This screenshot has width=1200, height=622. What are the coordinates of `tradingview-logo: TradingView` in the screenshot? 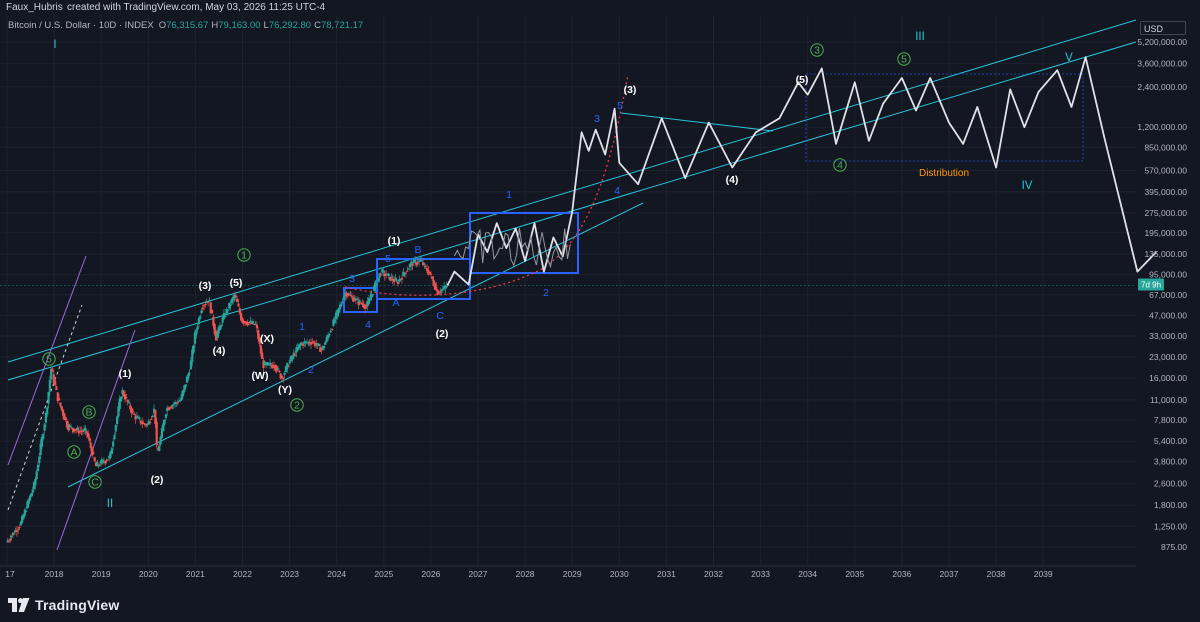 It's located at (63, 605).